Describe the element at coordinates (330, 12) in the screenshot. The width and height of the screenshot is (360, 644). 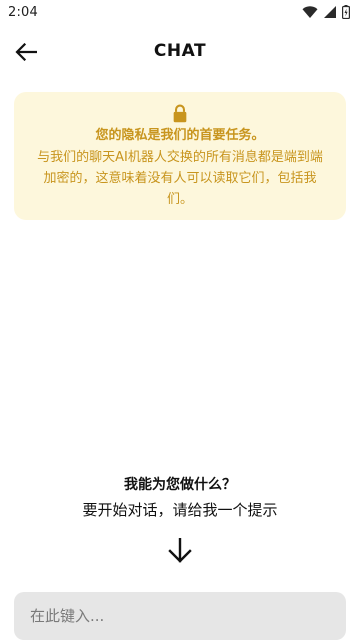
I see `cell-signal-icon` at that location.